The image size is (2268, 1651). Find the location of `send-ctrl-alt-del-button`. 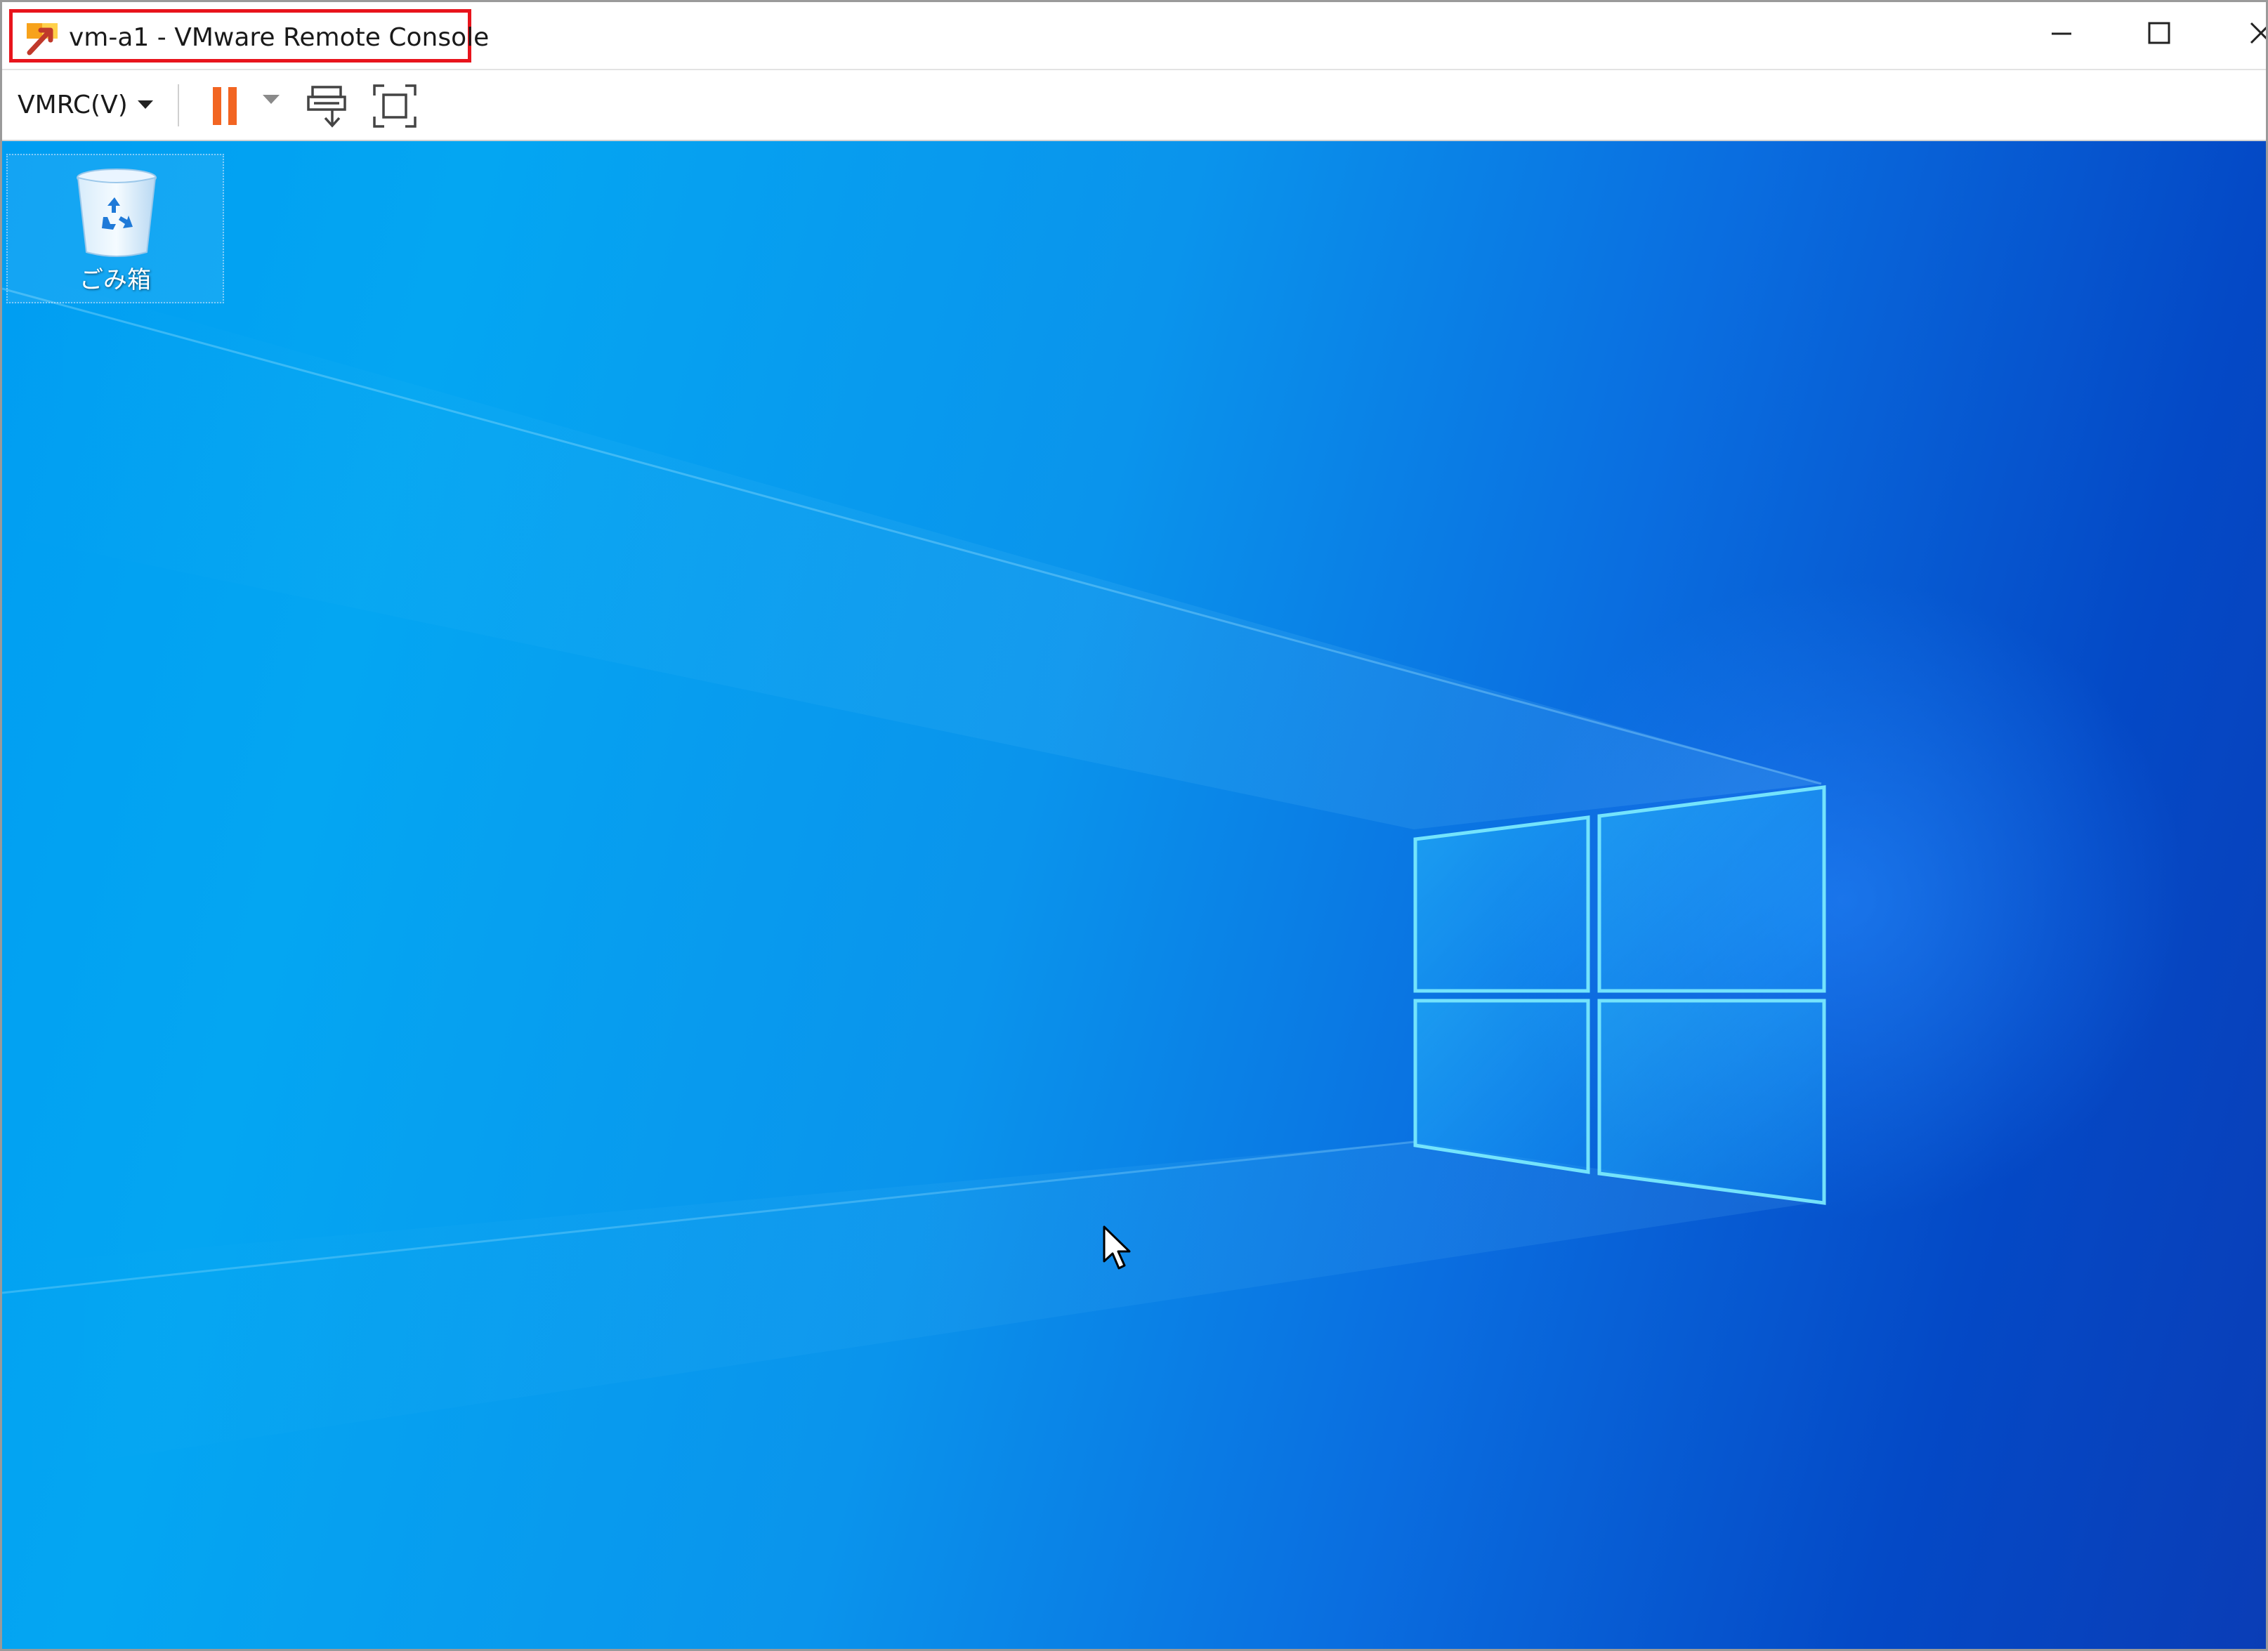

send-ctrl-alt-del-button is located at coordinates (329, 107).